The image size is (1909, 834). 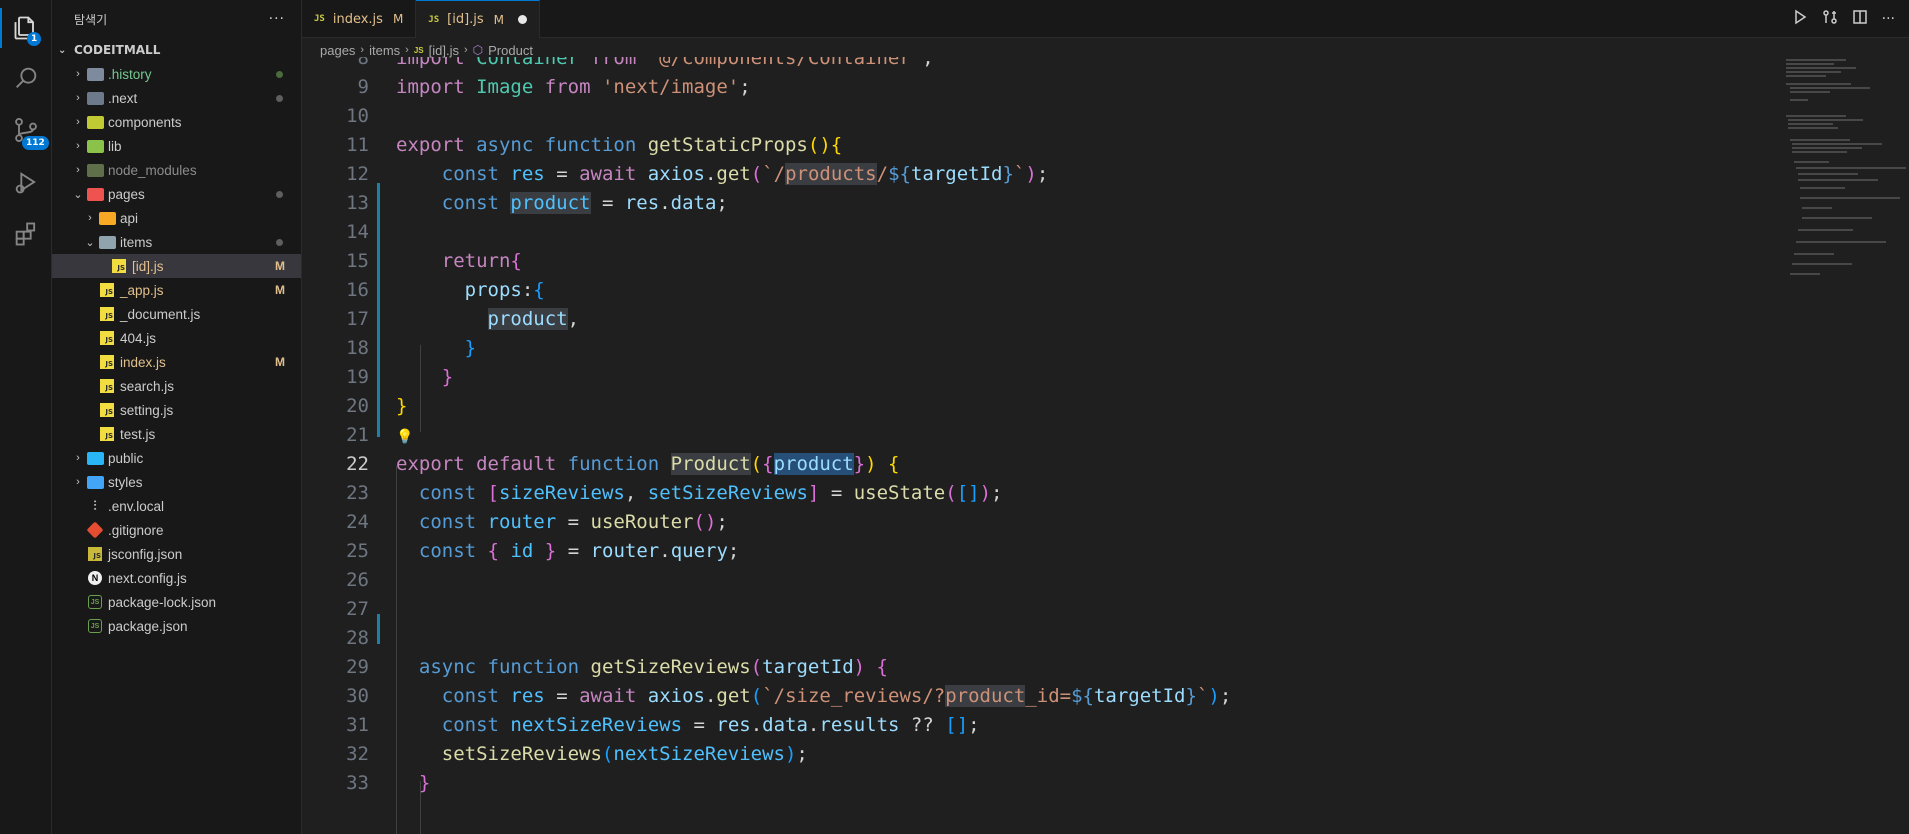 What do you see at coordinates (357, 260) in the screenshot?
I see `line-number: 15` at bounding box center [357, 260].